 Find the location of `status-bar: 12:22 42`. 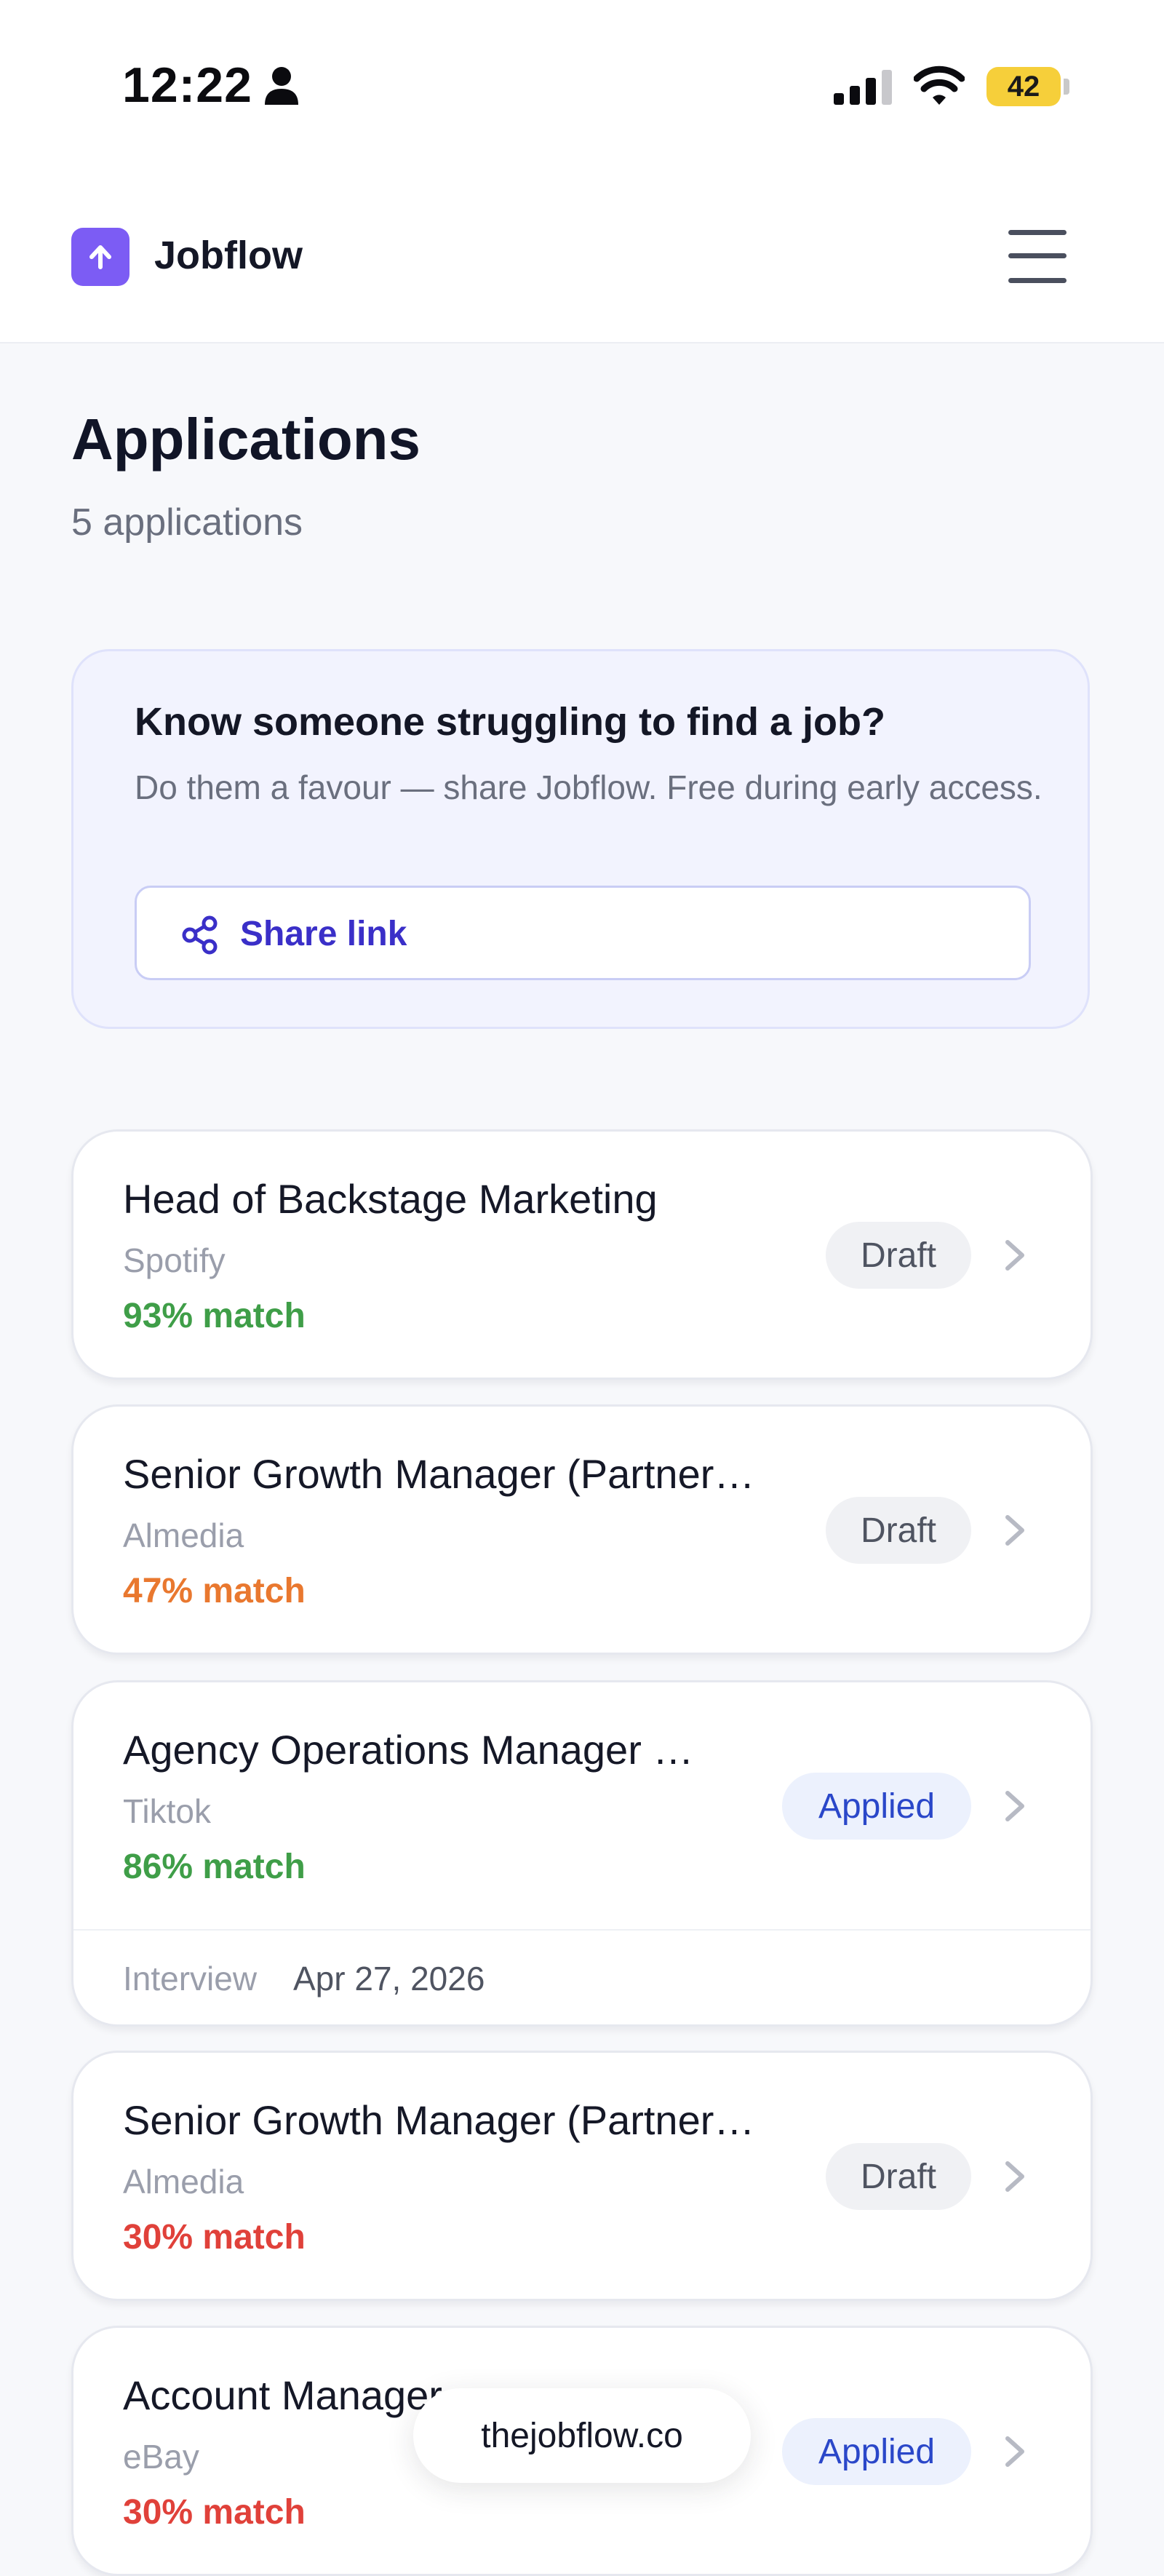

status-bar: 12:22 42 is located at coordinates (582, 87).